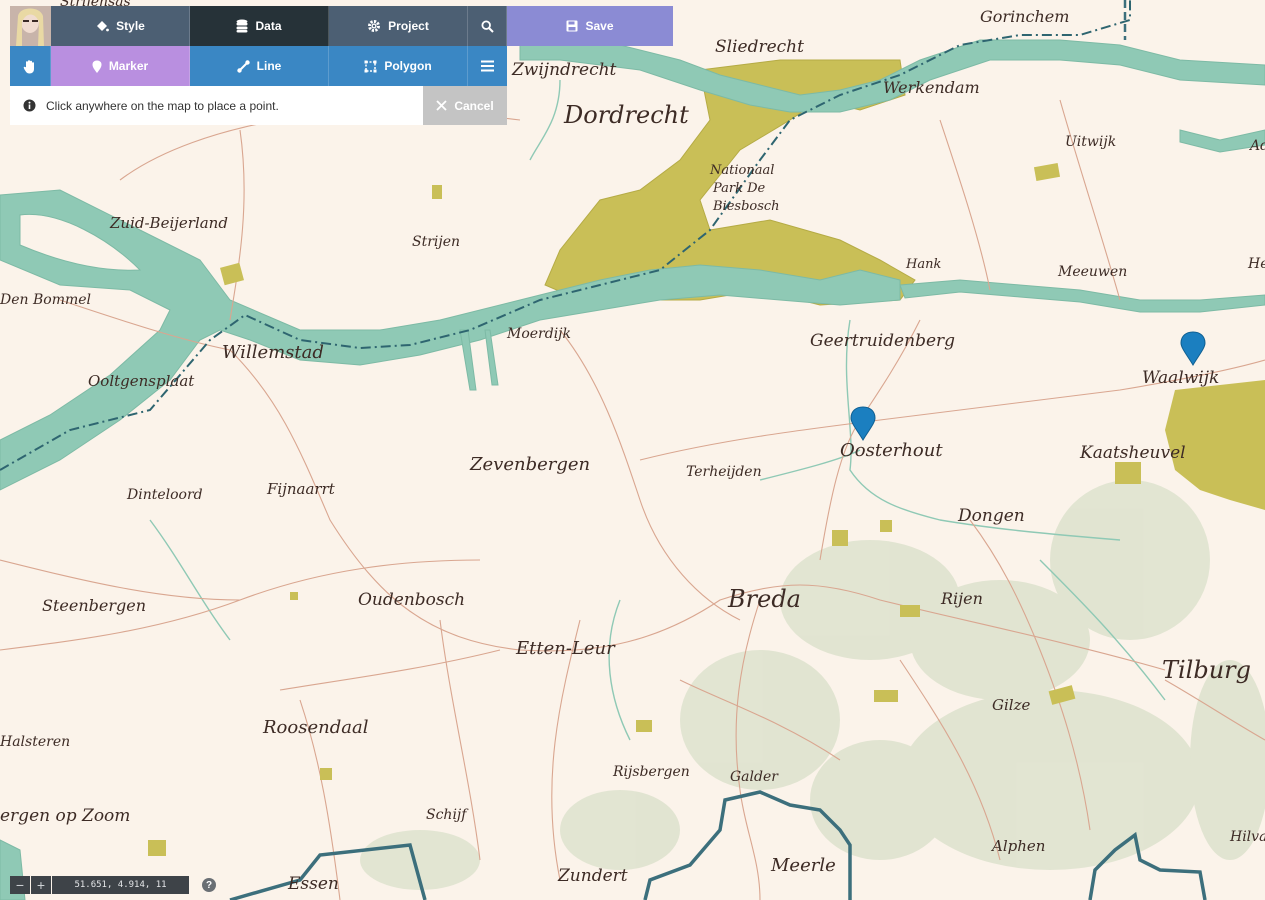 The height and width of the screenshot is (900, 1265). Describe the element at coordinates (931, 87) in the screenshot. I see `label-werkendam: Werkendam` at that location.